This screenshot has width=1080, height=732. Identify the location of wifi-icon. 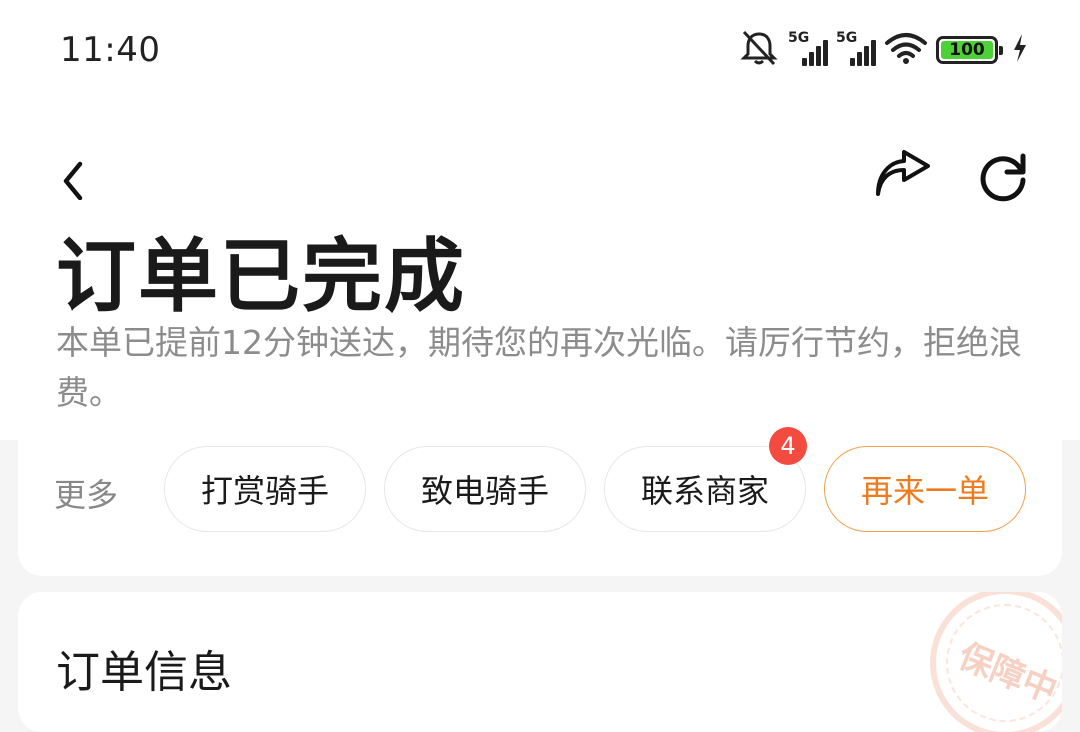
(906, 50).